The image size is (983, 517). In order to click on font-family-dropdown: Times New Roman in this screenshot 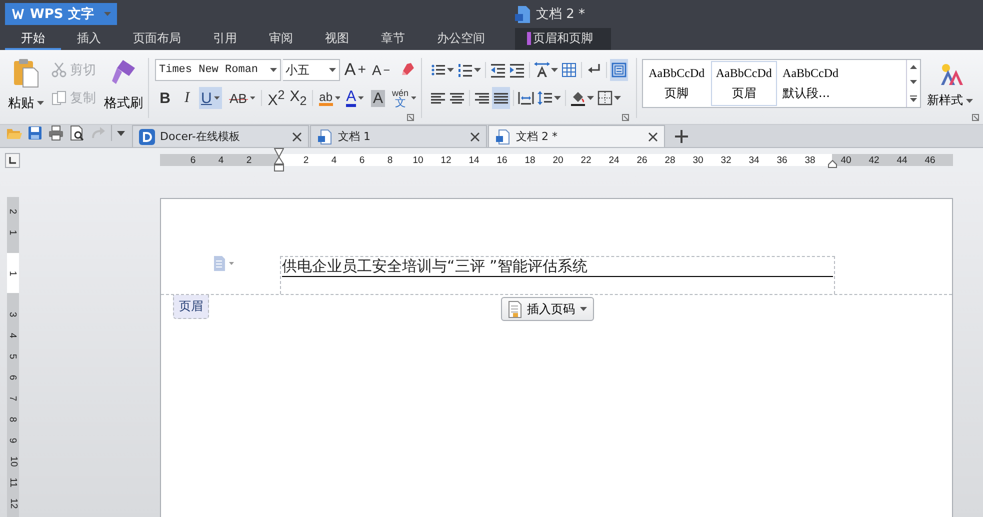, I will do `click(218, 70)`.